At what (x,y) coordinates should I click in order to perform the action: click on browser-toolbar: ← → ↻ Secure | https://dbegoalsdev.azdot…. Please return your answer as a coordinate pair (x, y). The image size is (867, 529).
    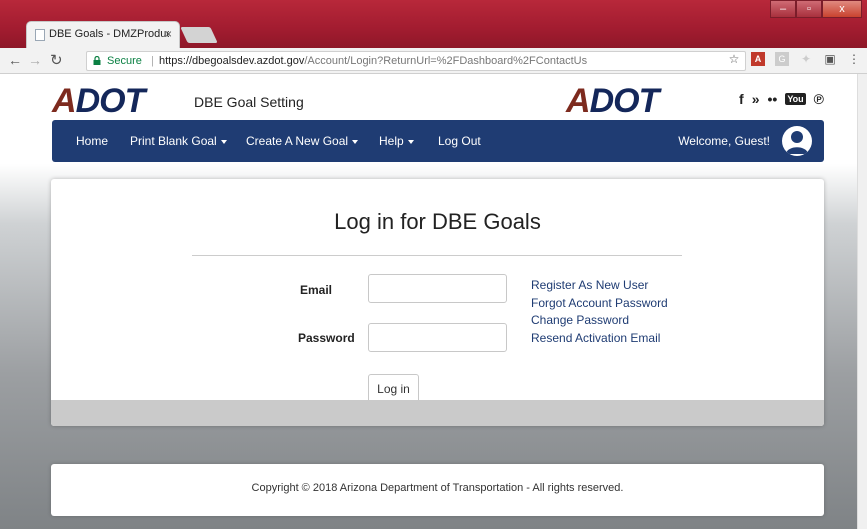
    Looking at the image, I should click on (433, 61).